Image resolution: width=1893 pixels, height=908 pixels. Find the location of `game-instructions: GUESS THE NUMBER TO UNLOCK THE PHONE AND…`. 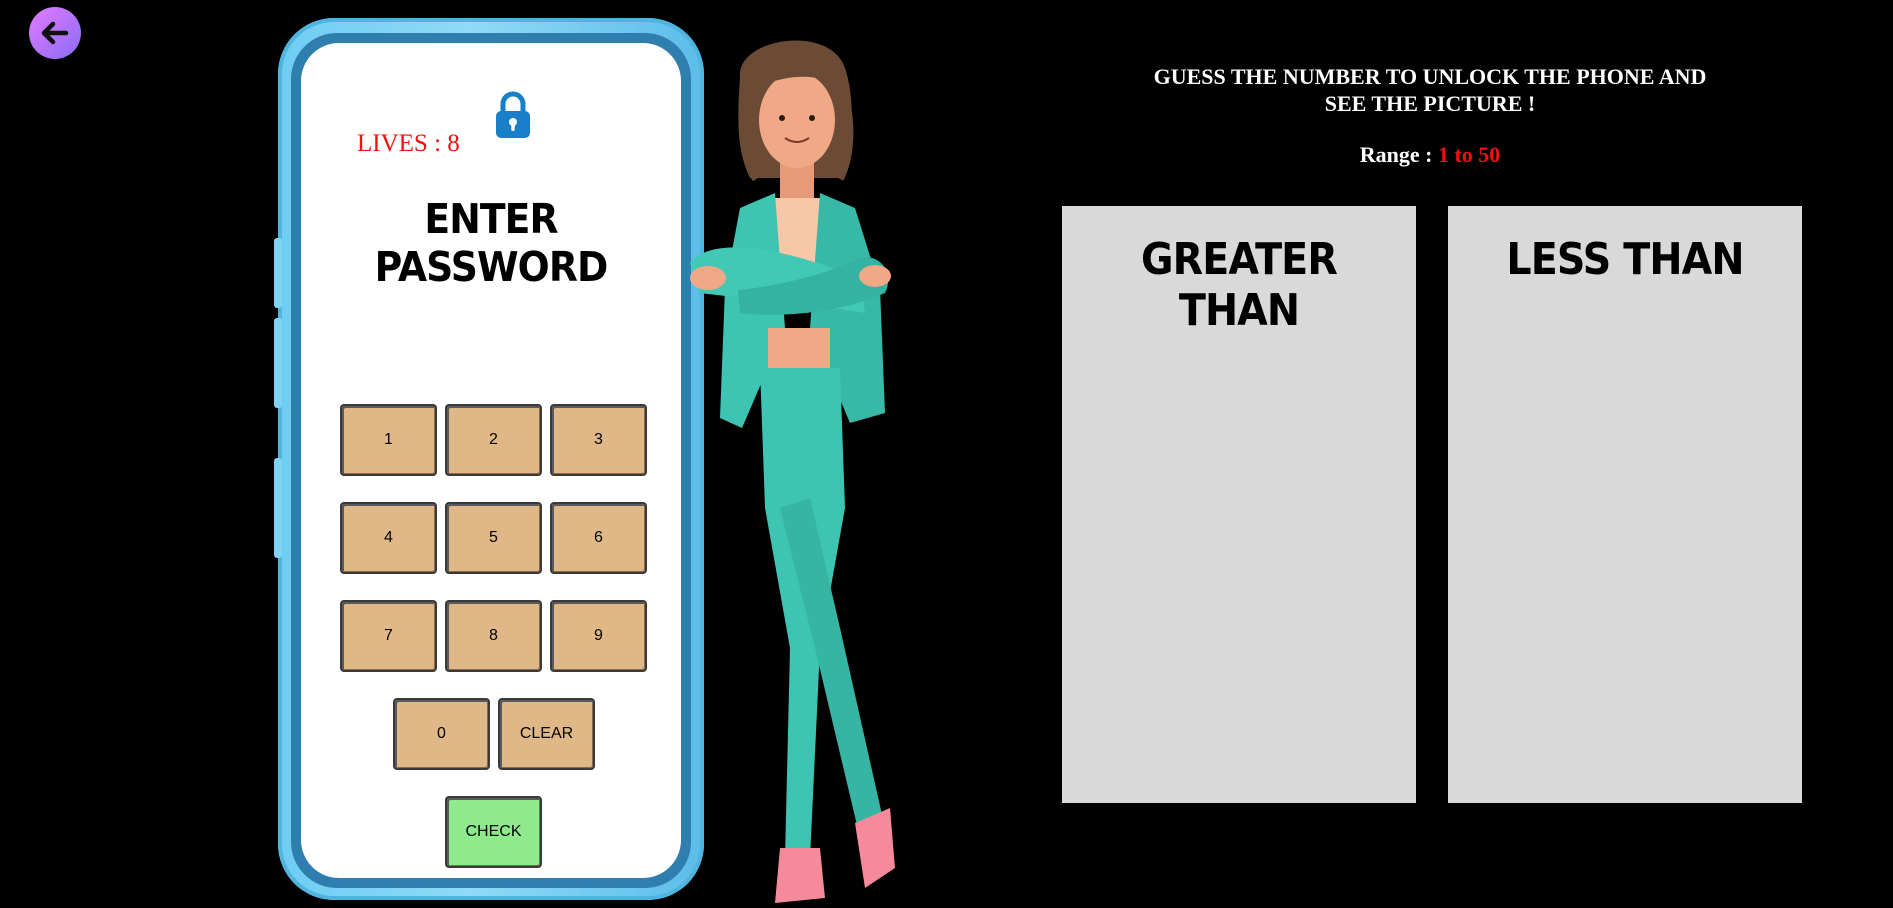

game-instructions: GUESS THE NUMBER TO UNLOCK THE PHONE AND… is located at coordinates (1430, 90).